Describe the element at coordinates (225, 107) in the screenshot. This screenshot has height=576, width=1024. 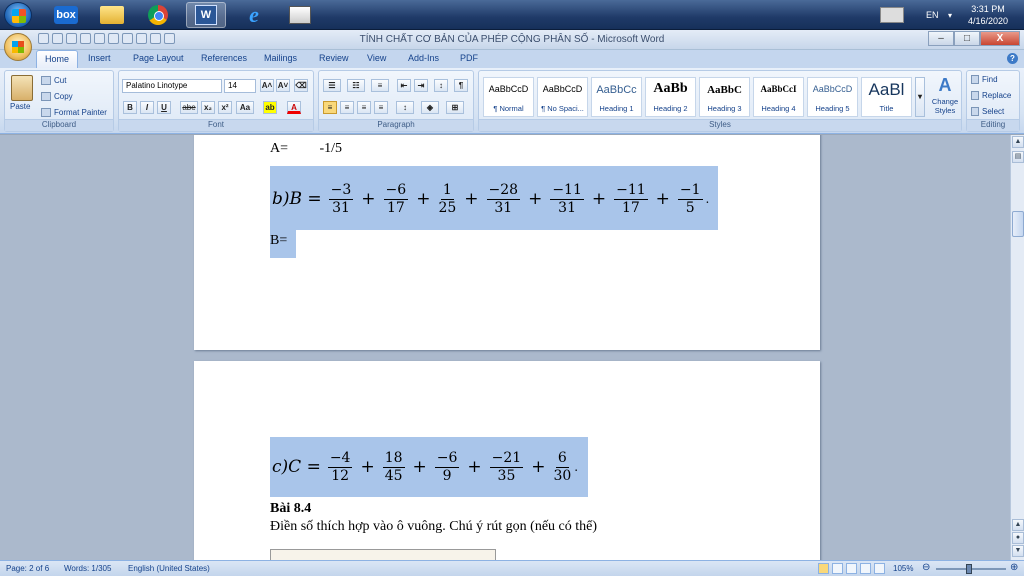
I see `superscript-button: x²` at that location.